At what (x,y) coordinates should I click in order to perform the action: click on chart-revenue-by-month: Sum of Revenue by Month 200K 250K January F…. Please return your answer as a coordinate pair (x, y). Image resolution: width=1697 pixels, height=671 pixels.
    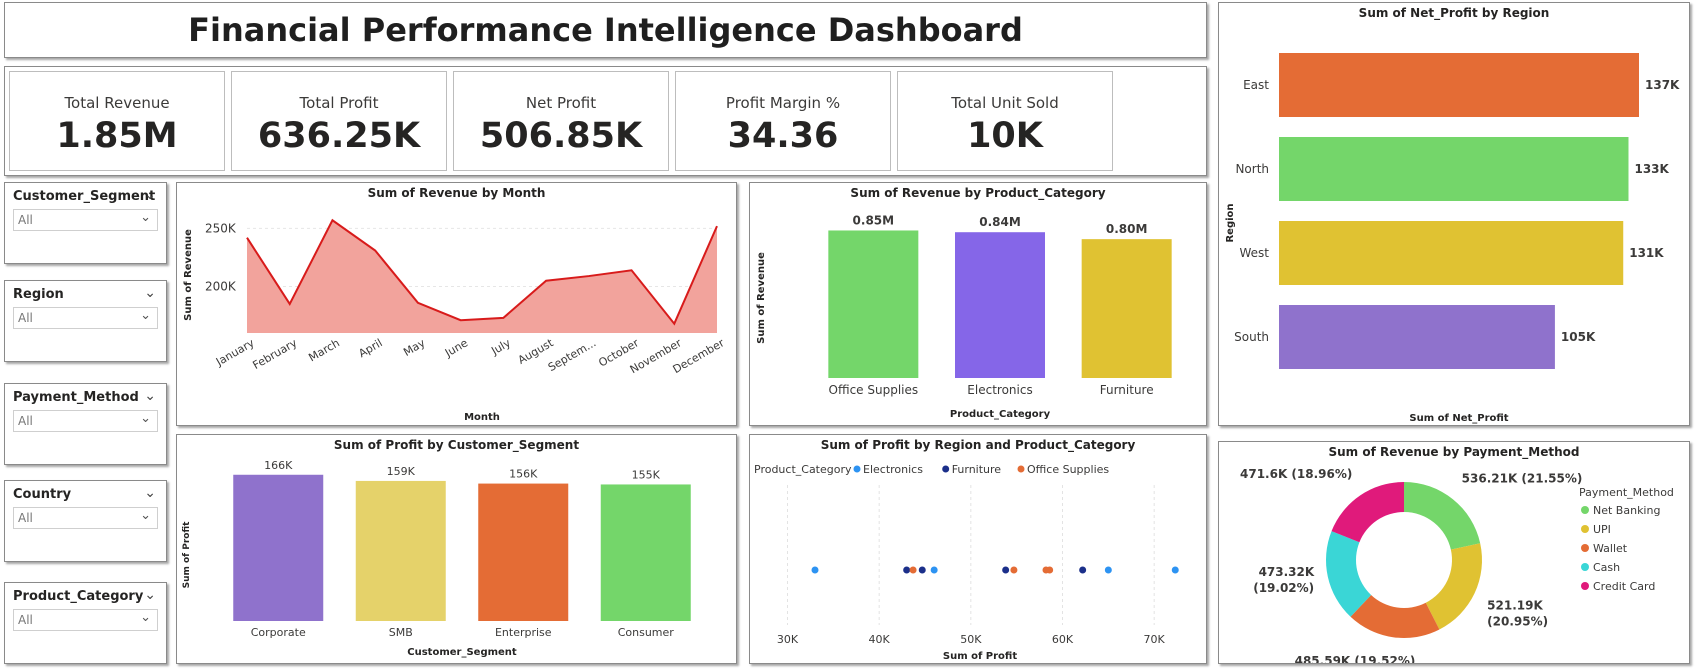
    Looking at the image, I should click on (456, 304).